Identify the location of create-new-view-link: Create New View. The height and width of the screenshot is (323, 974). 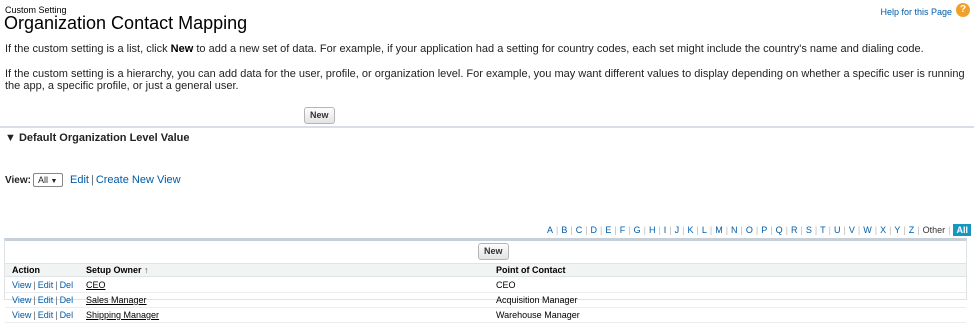
(138, 180).